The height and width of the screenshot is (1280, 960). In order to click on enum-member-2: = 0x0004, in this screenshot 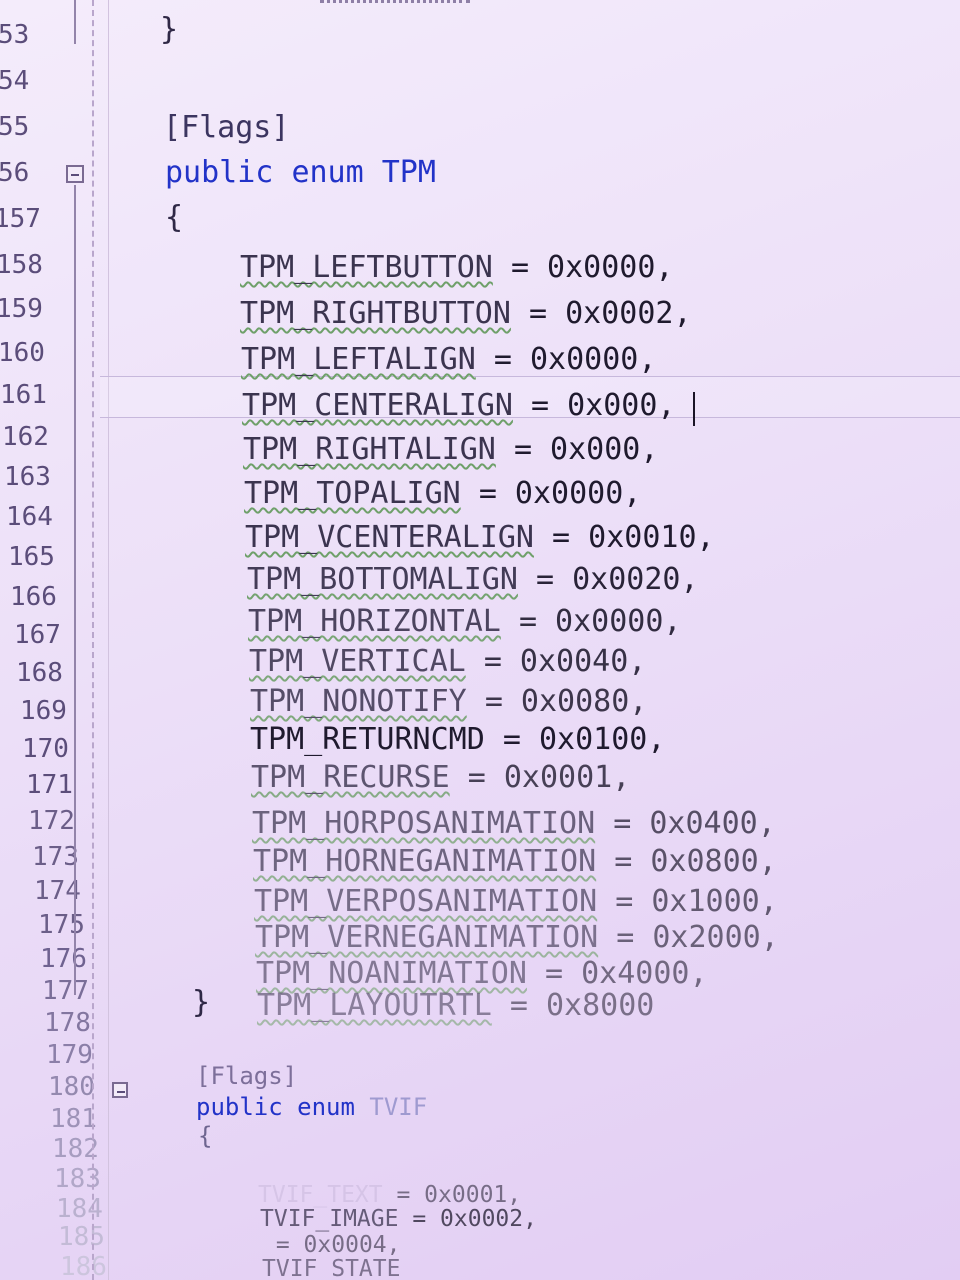, I will do `click(331, 1245)`.